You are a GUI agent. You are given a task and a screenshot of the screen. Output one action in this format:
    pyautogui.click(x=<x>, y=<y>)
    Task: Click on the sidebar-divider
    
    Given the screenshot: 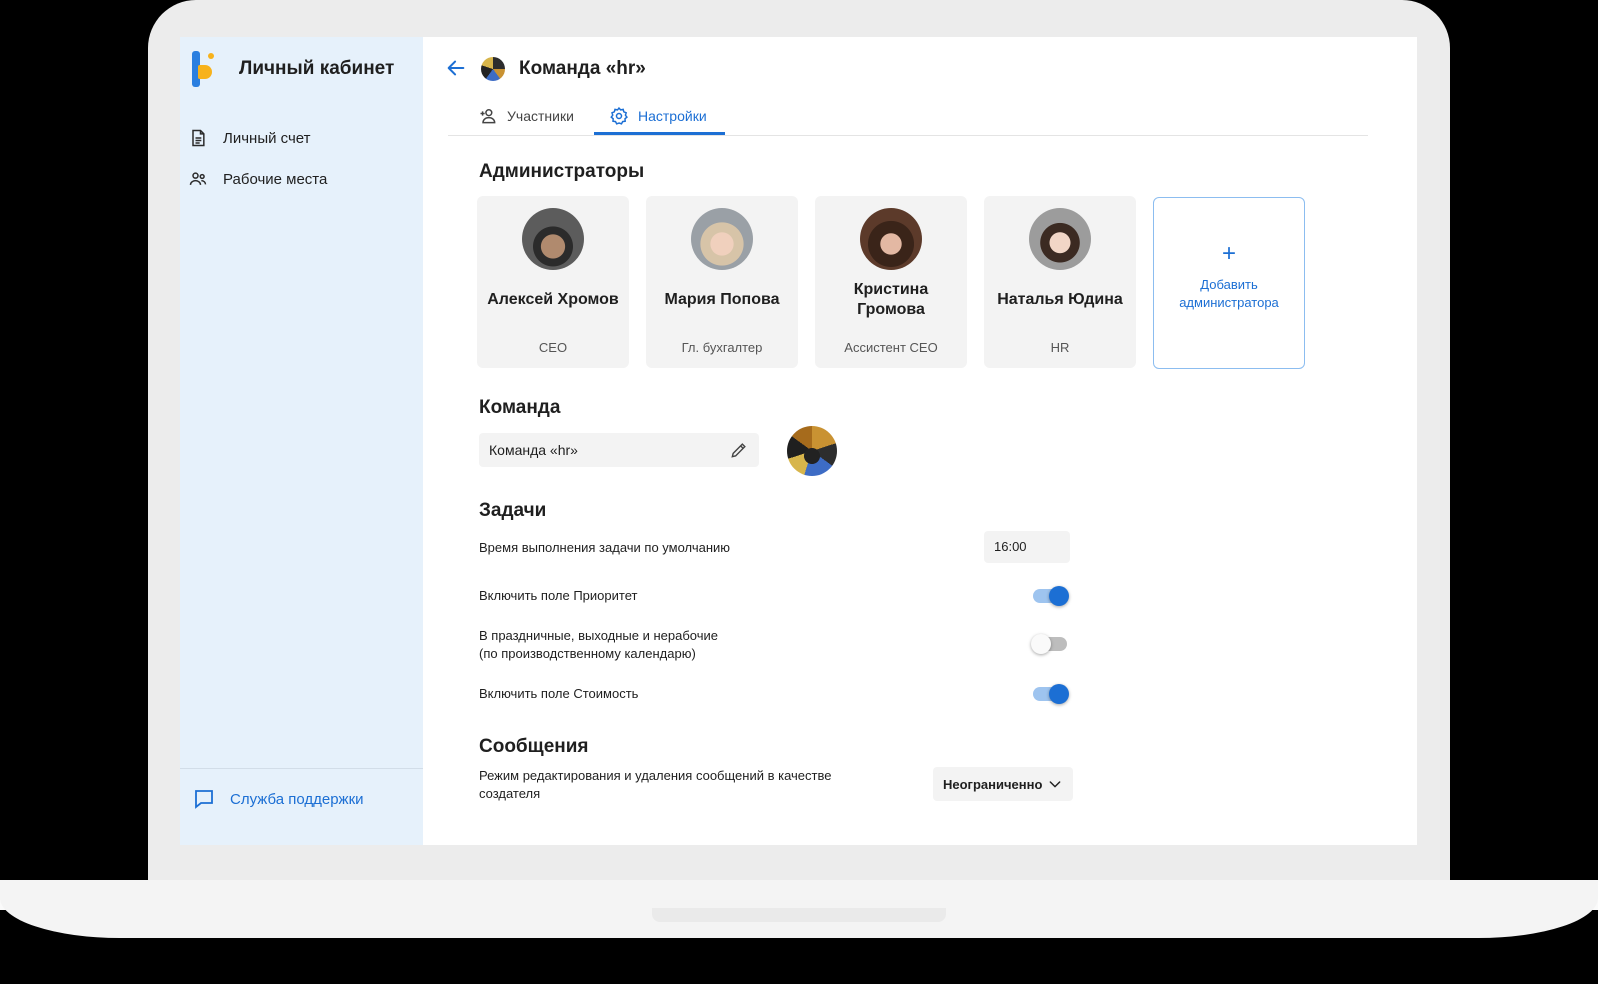 What is the action you would take?
    pyautogui.click(x=301, y=768)
    